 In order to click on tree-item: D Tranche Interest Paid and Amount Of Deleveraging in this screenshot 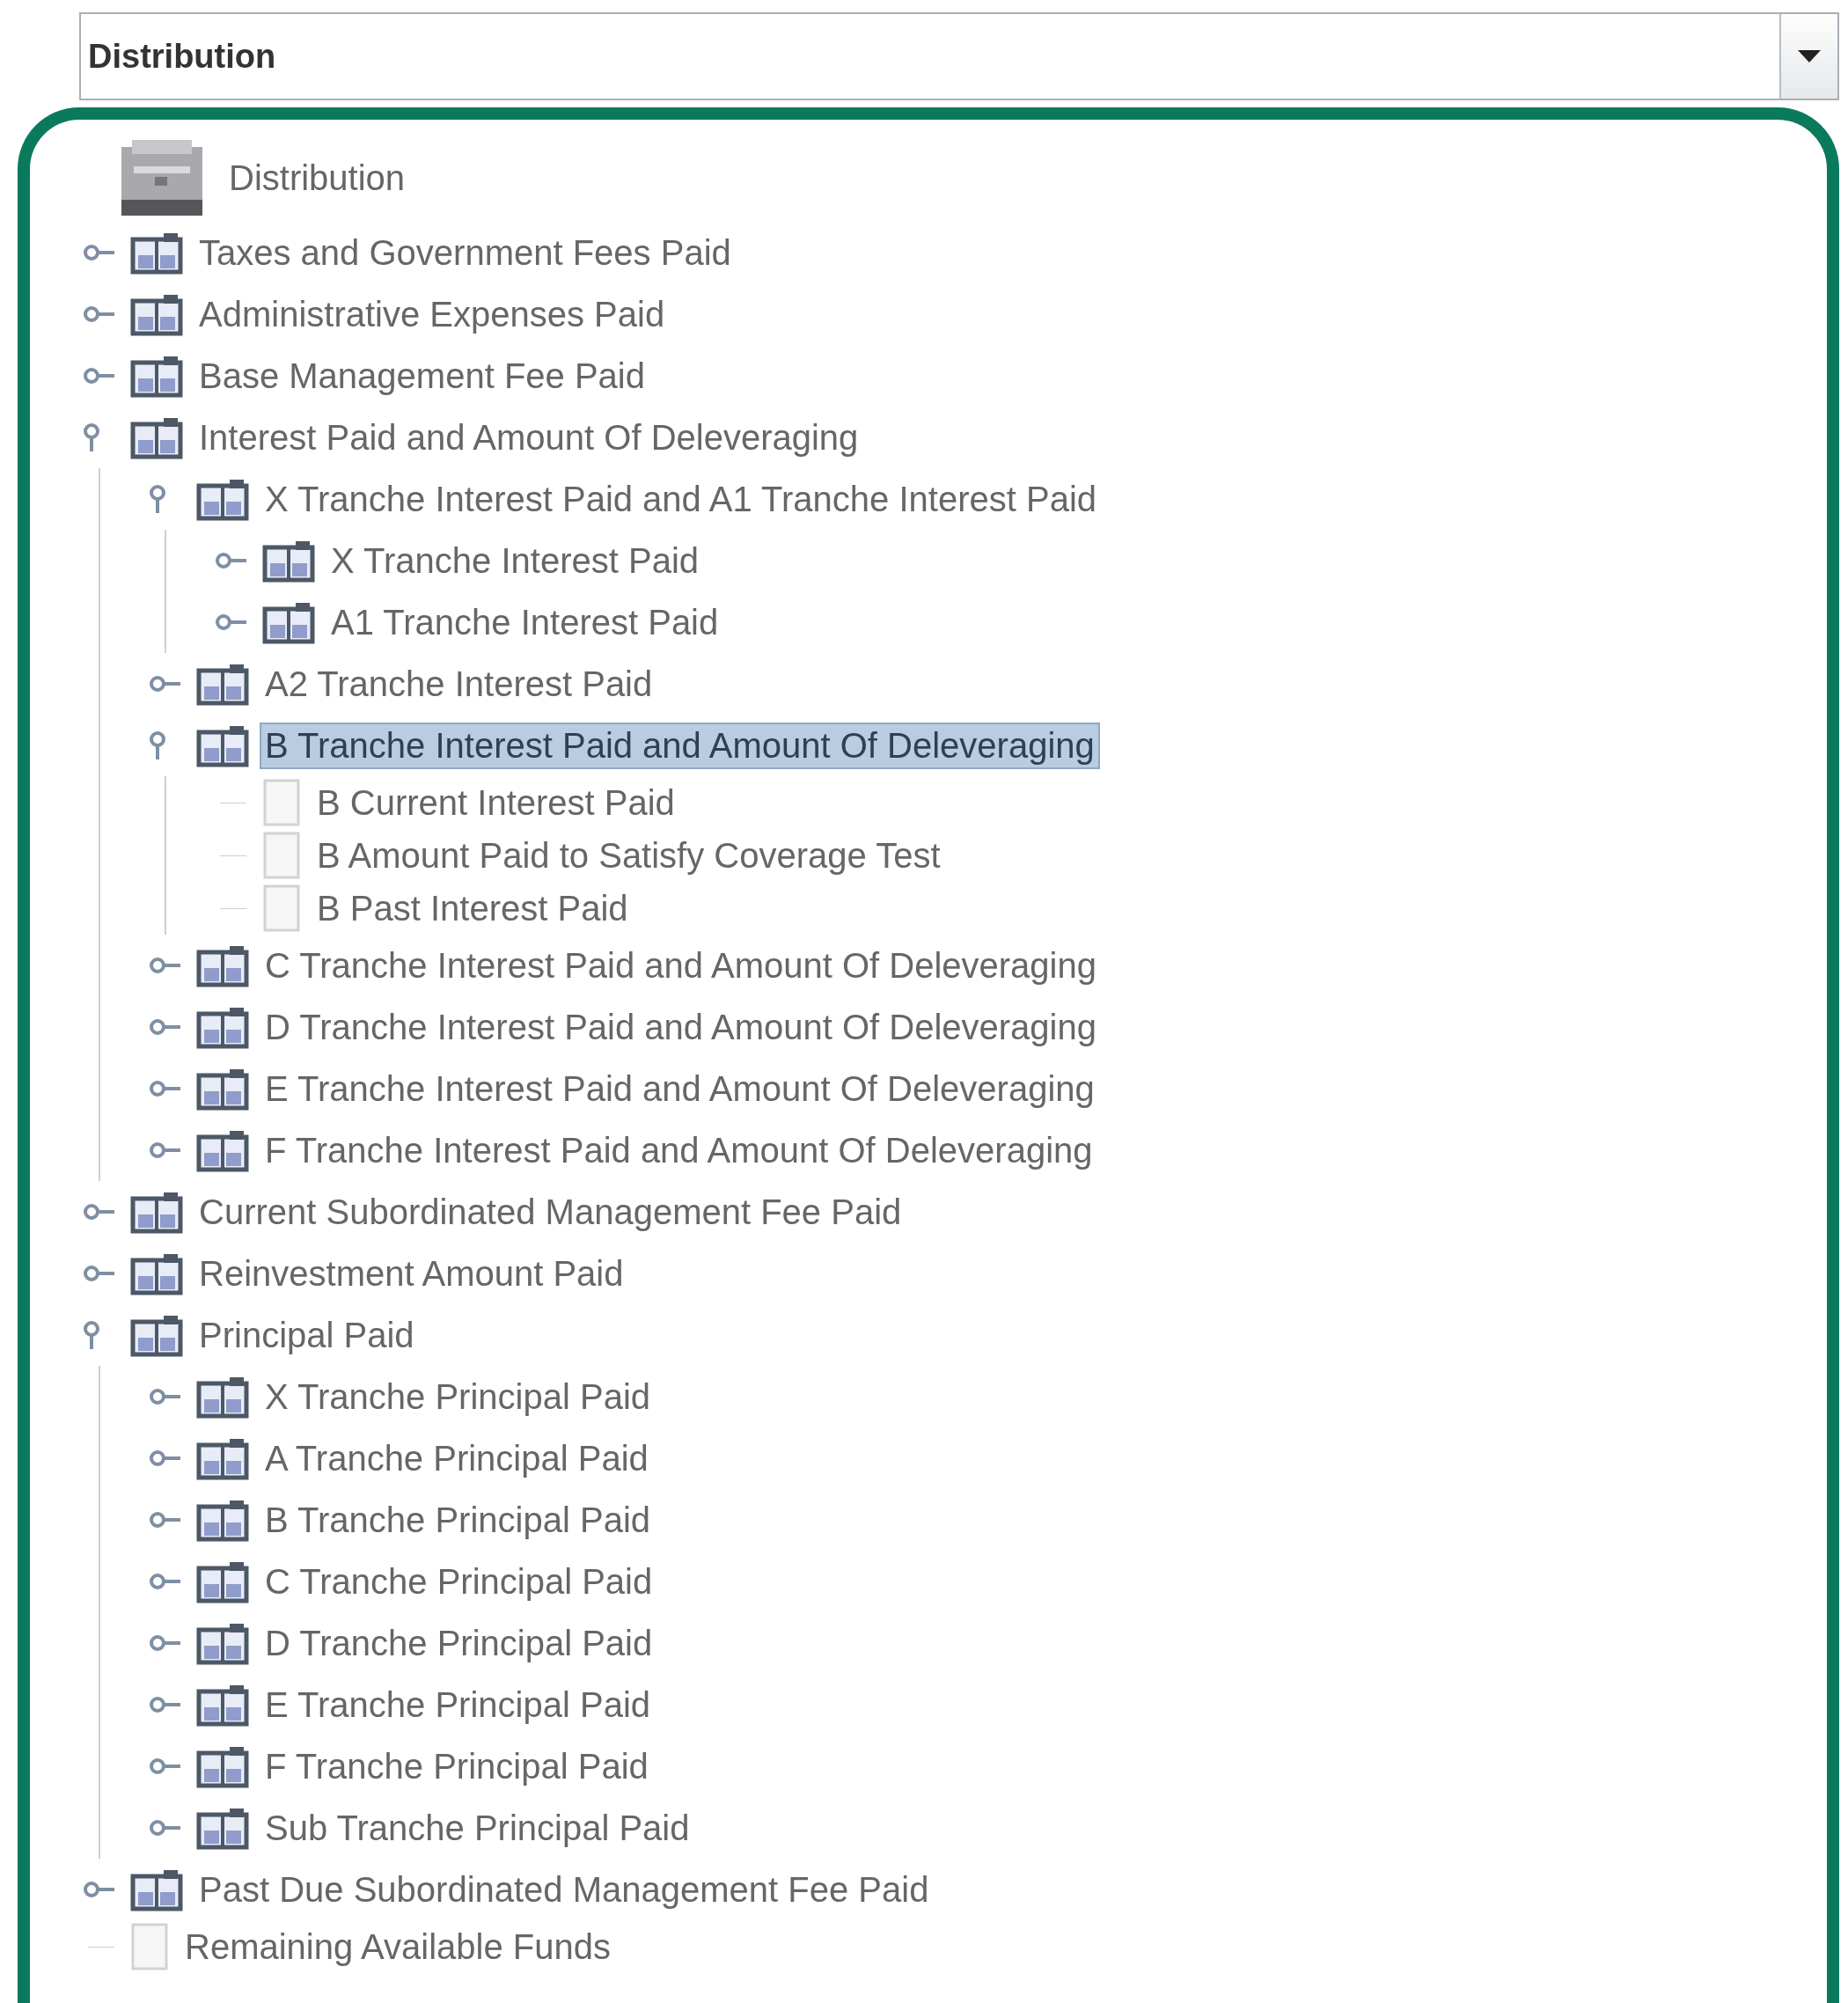, I will do `click(681, 1027)`.